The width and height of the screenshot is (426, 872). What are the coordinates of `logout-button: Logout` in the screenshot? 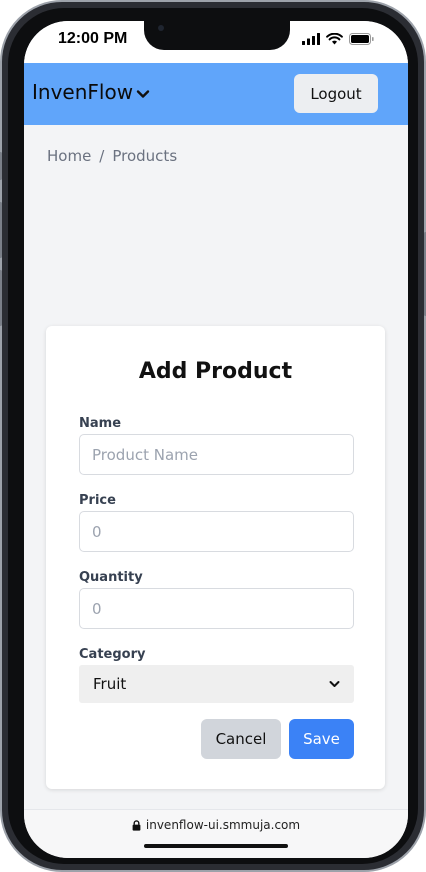 It's located at (336, 93).